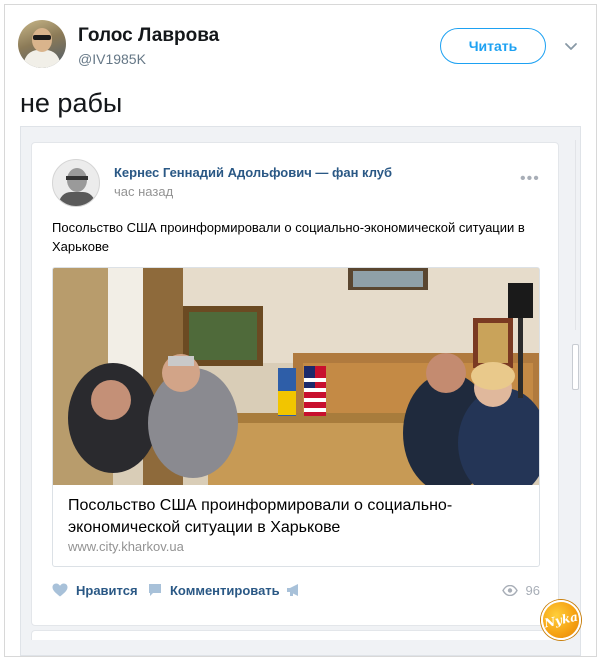  Describe the element at coordinates (520, 590) in the screenshot. I see `views-counter: 96` at that location.